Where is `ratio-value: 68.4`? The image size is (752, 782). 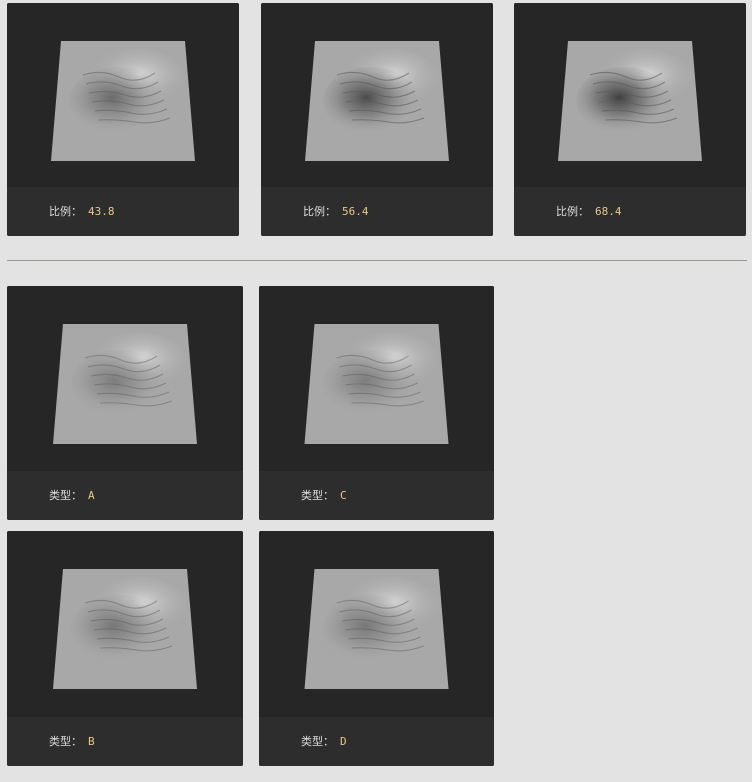 ratio-value: 68.4 is located at coordinates (608, 211).